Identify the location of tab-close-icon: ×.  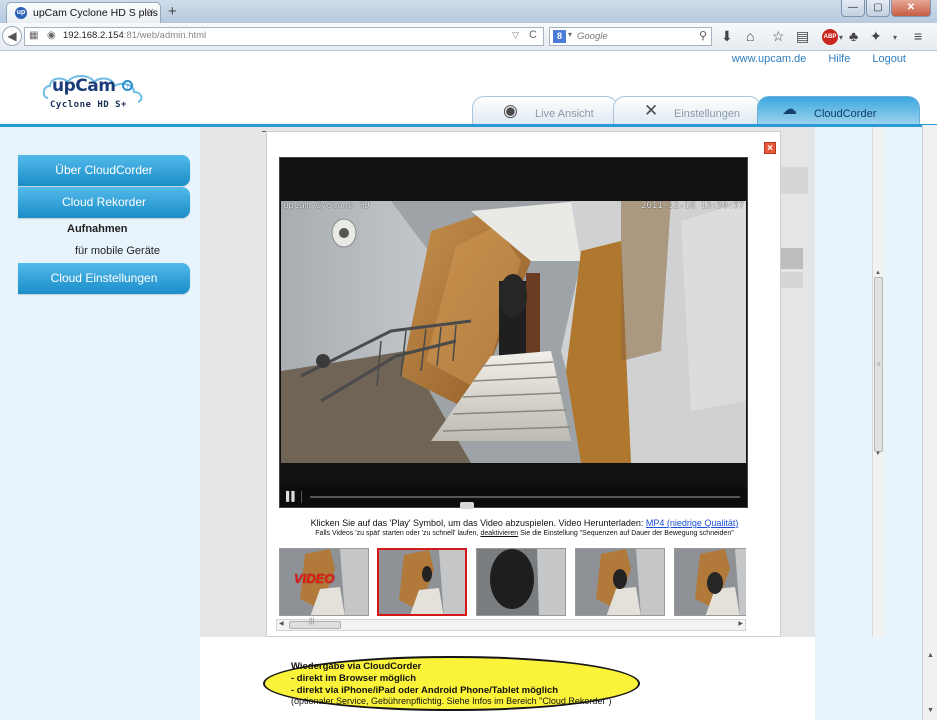
(151, 12).